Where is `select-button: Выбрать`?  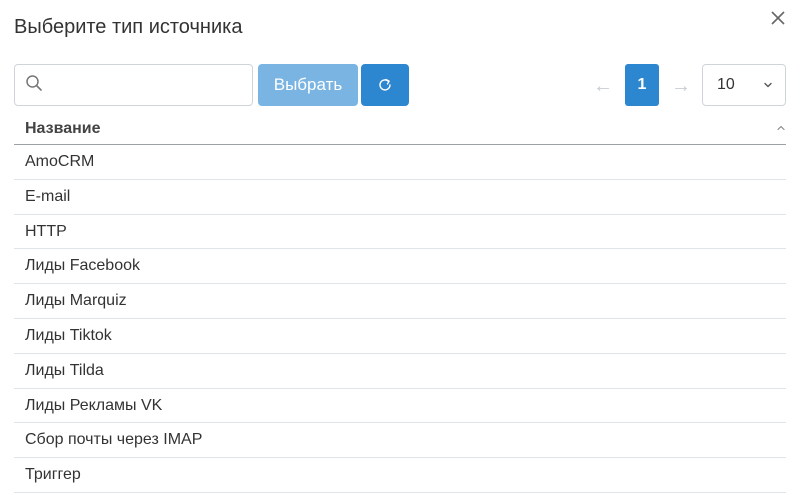 select-button: Выбрать is located at coordinates (308, 85).